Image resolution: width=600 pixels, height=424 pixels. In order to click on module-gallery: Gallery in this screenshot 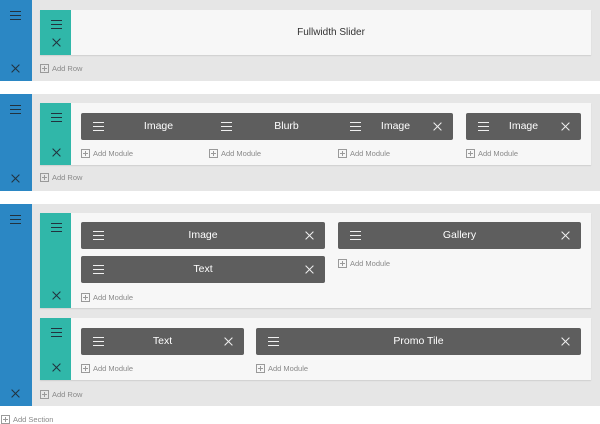, I will do `click(459, 235)`.